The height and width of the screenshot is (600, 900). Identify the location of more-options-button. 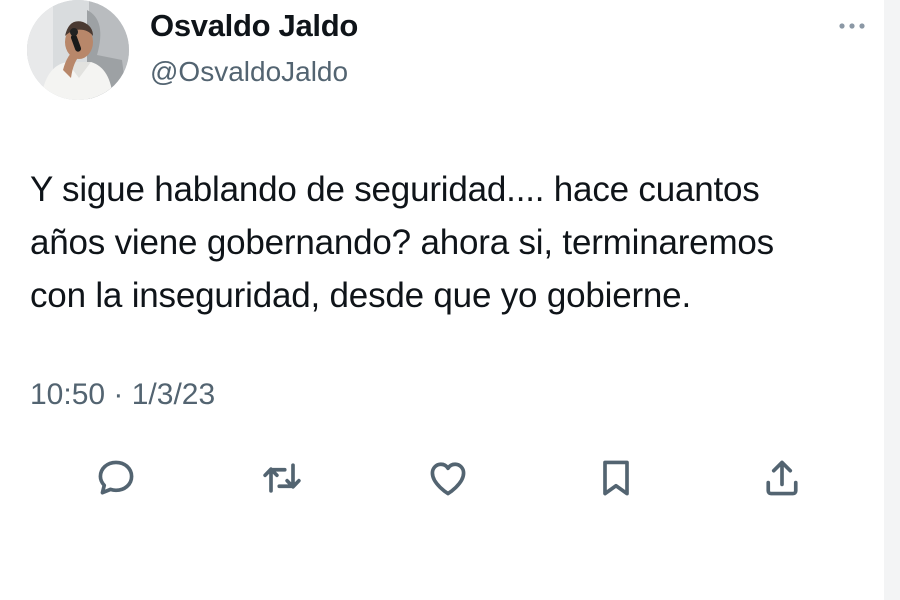
(852, 26).